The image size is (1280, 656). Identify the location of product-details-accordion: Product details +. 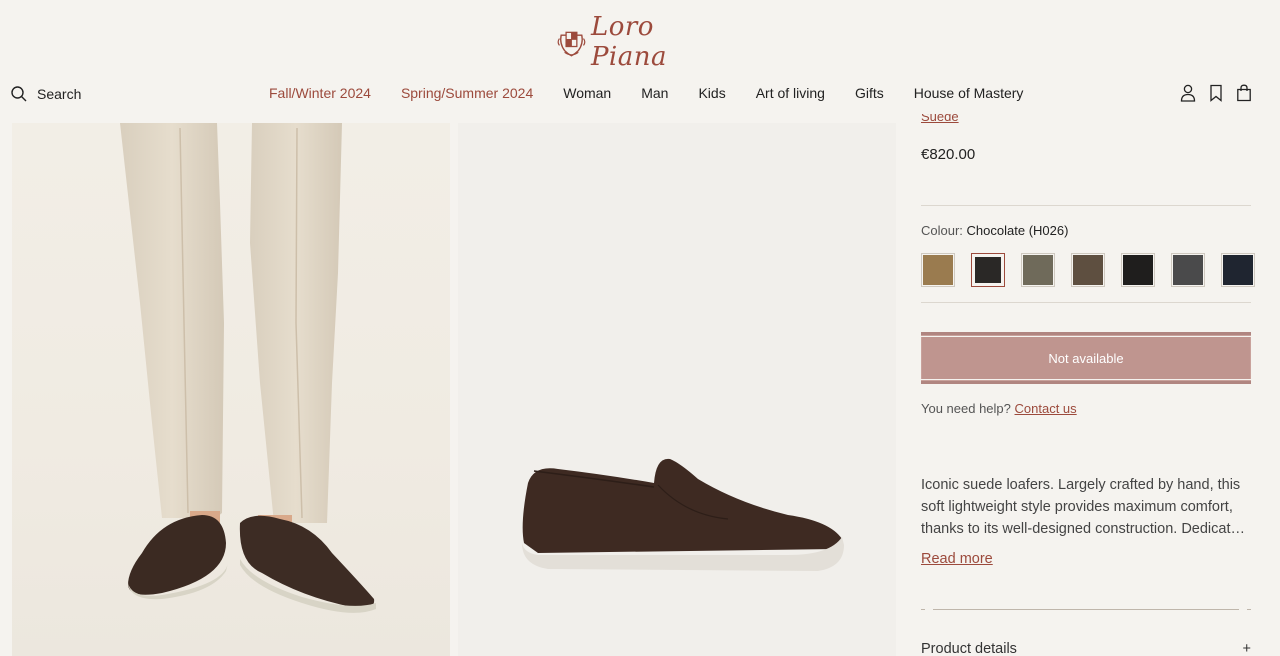
(1086, 648).